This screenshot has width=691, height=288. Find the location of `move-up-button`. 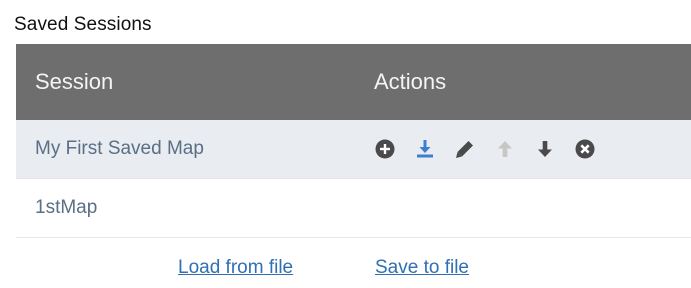

move-up-button is located at coordinates (505, 149).